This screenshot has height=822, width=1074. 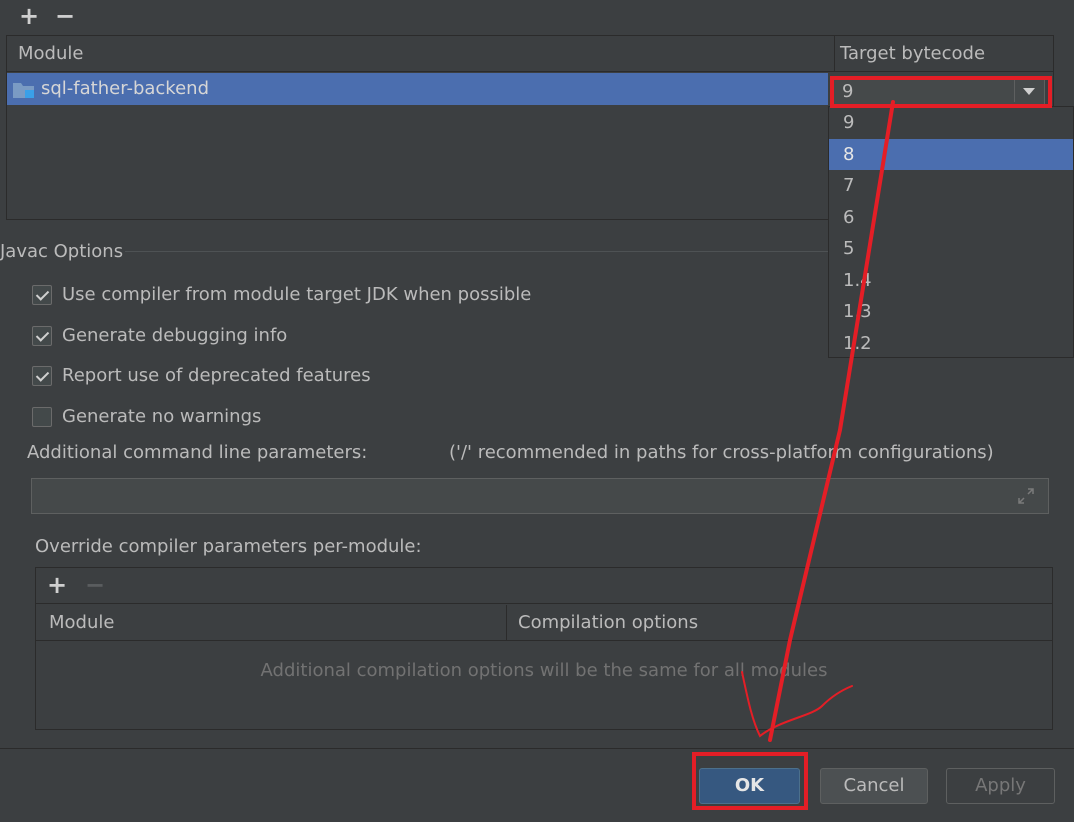 I want to click on annotation-arrow, so click(x=818, y=421).